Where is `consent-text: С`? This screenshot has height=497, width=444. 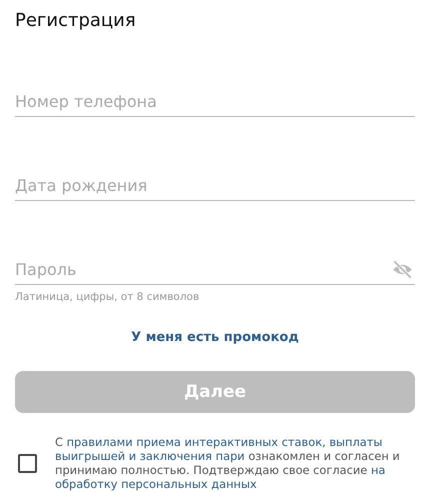 consent-text: С is located at coordinates (59, 442).